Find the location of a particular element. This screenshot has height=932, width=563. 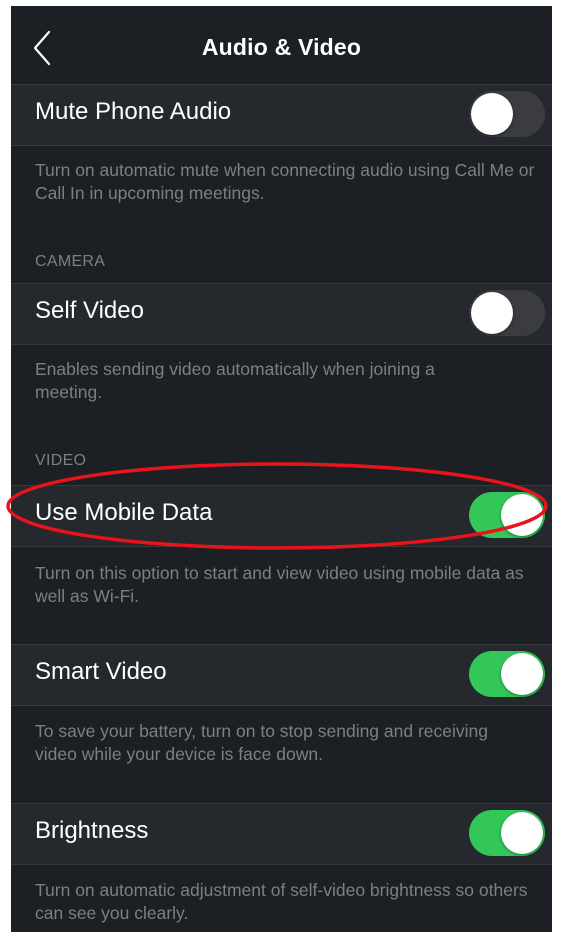

self-video-toggle is located at coordinates (507, 313).